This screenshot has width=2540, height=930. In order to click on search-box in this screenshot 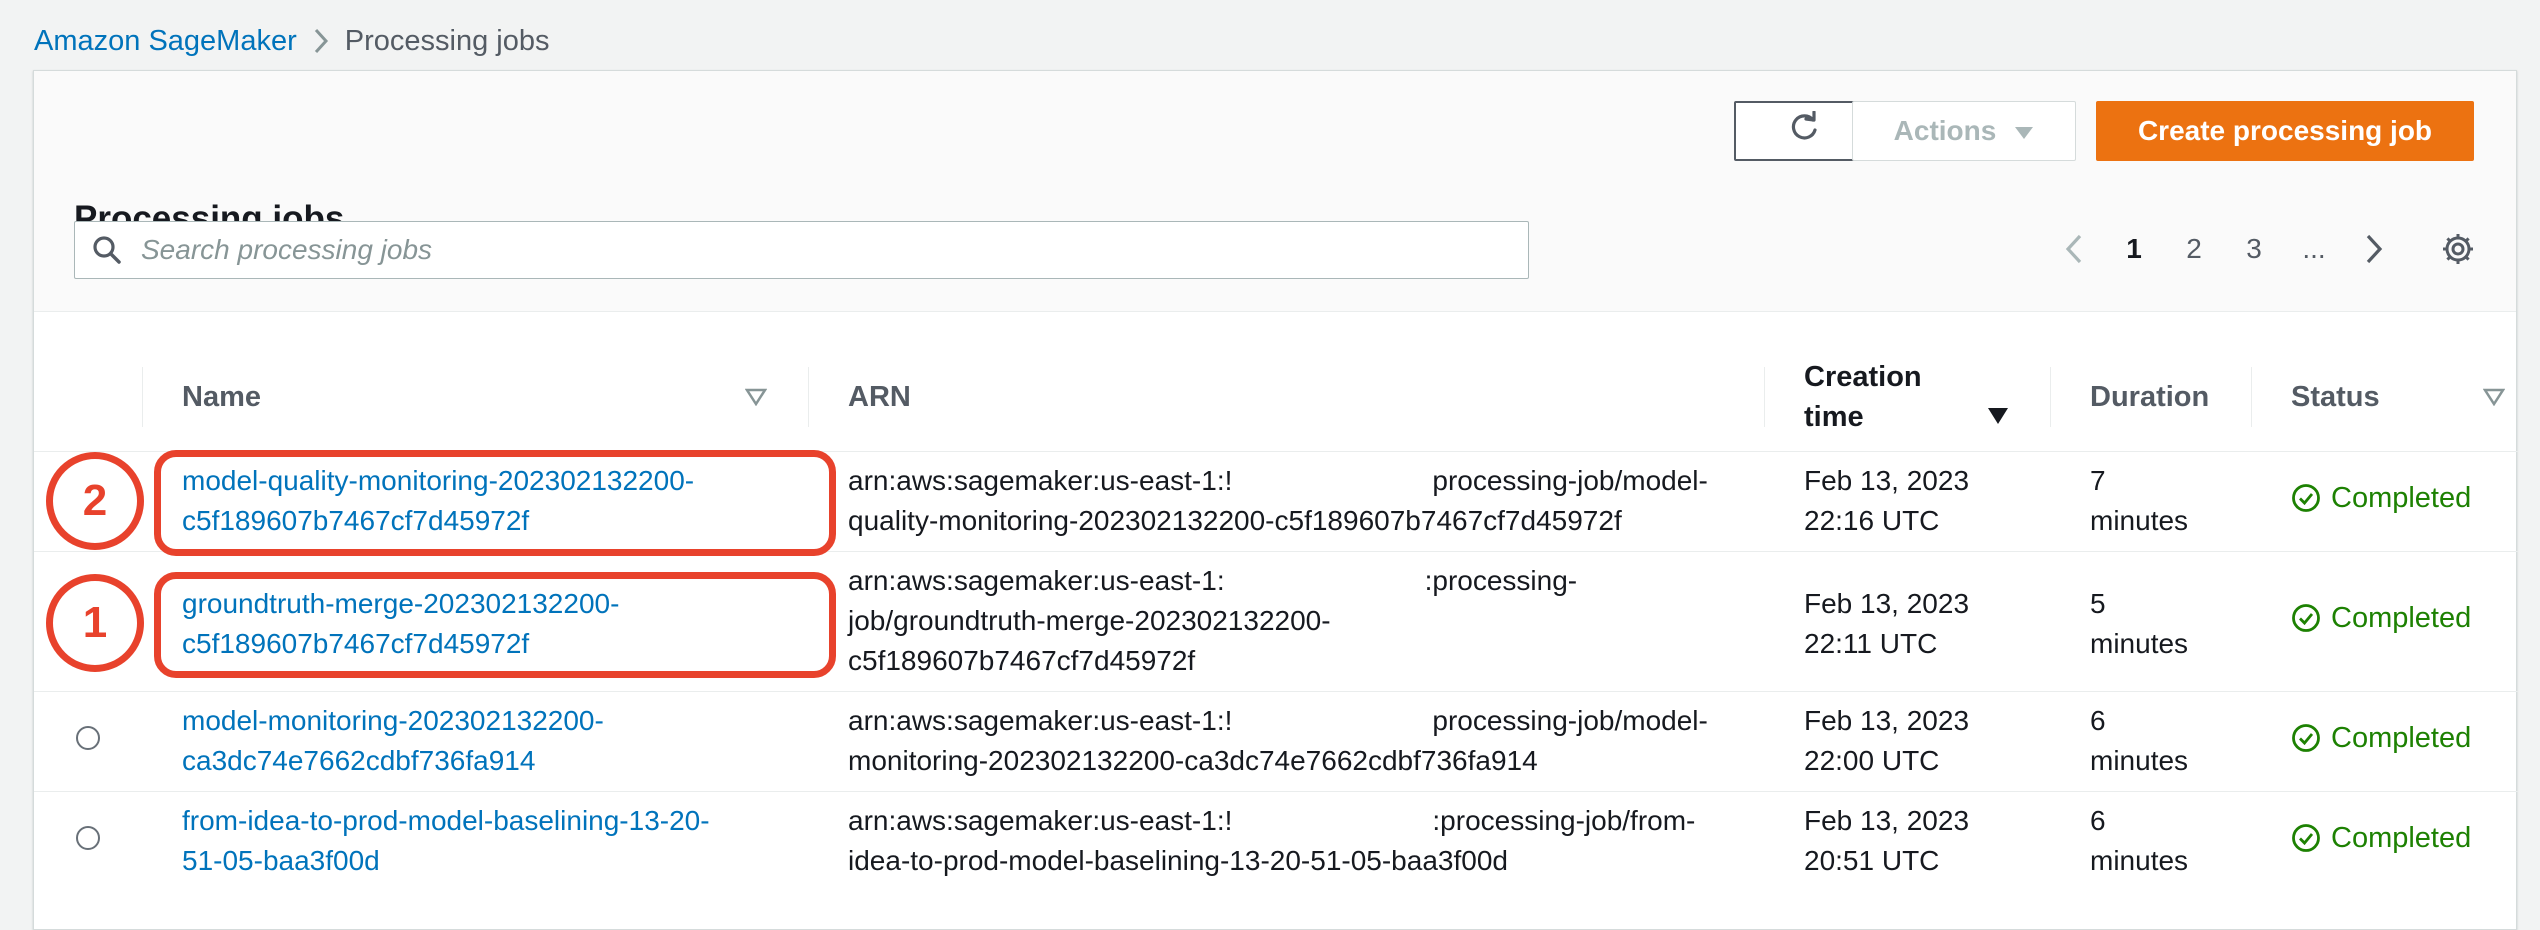, I will do `click(801, 250)`.